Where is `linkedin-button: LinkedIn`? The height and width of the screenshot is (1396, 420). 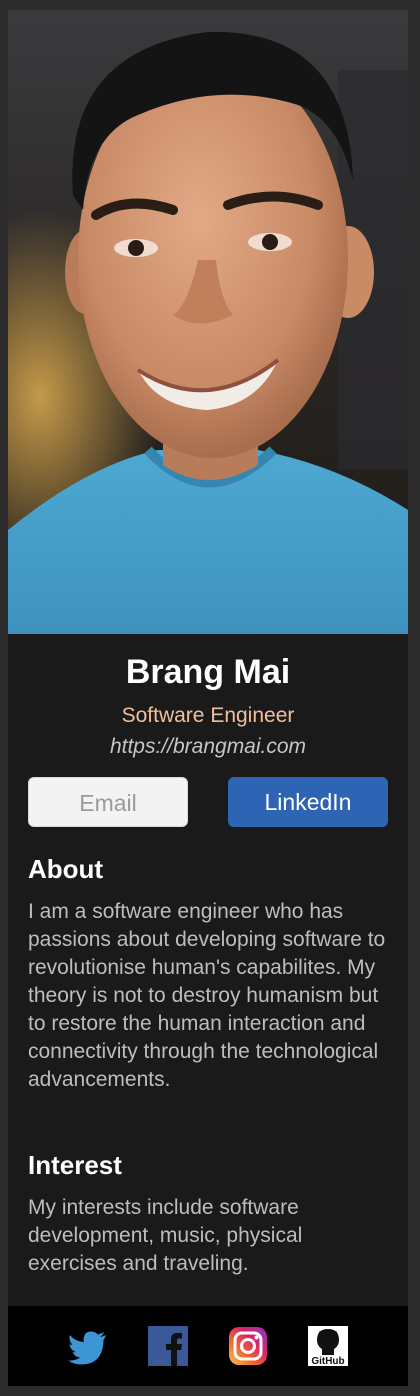
linkedin-button: LinkedIn is located at coordinates (308, 802).